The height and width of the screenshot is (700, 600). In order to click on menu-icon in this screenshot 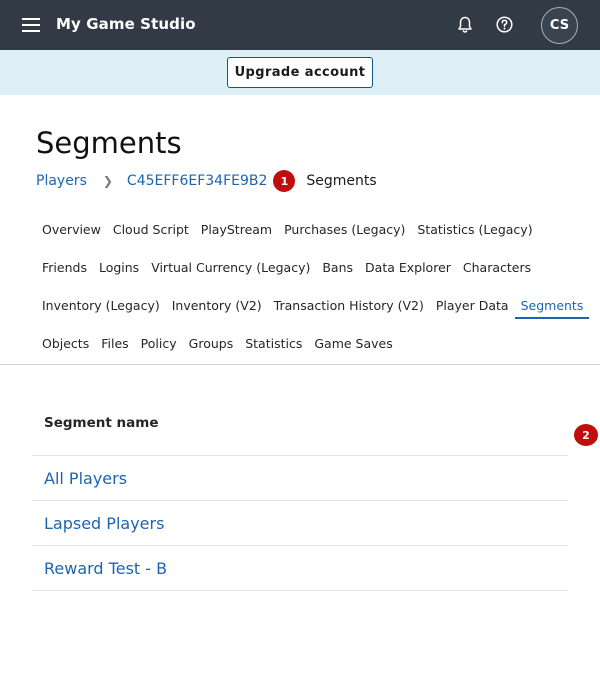, I will do `click(31, 25)`.